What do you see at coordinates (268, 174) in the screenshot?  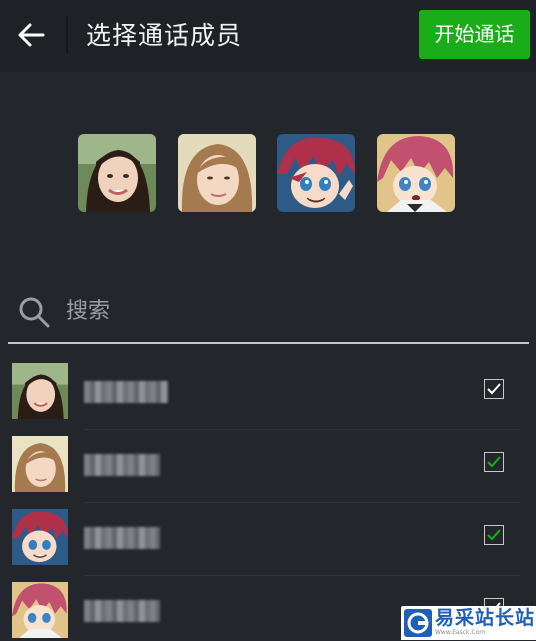 I see `selected-members` at bounding box center [268, 174].